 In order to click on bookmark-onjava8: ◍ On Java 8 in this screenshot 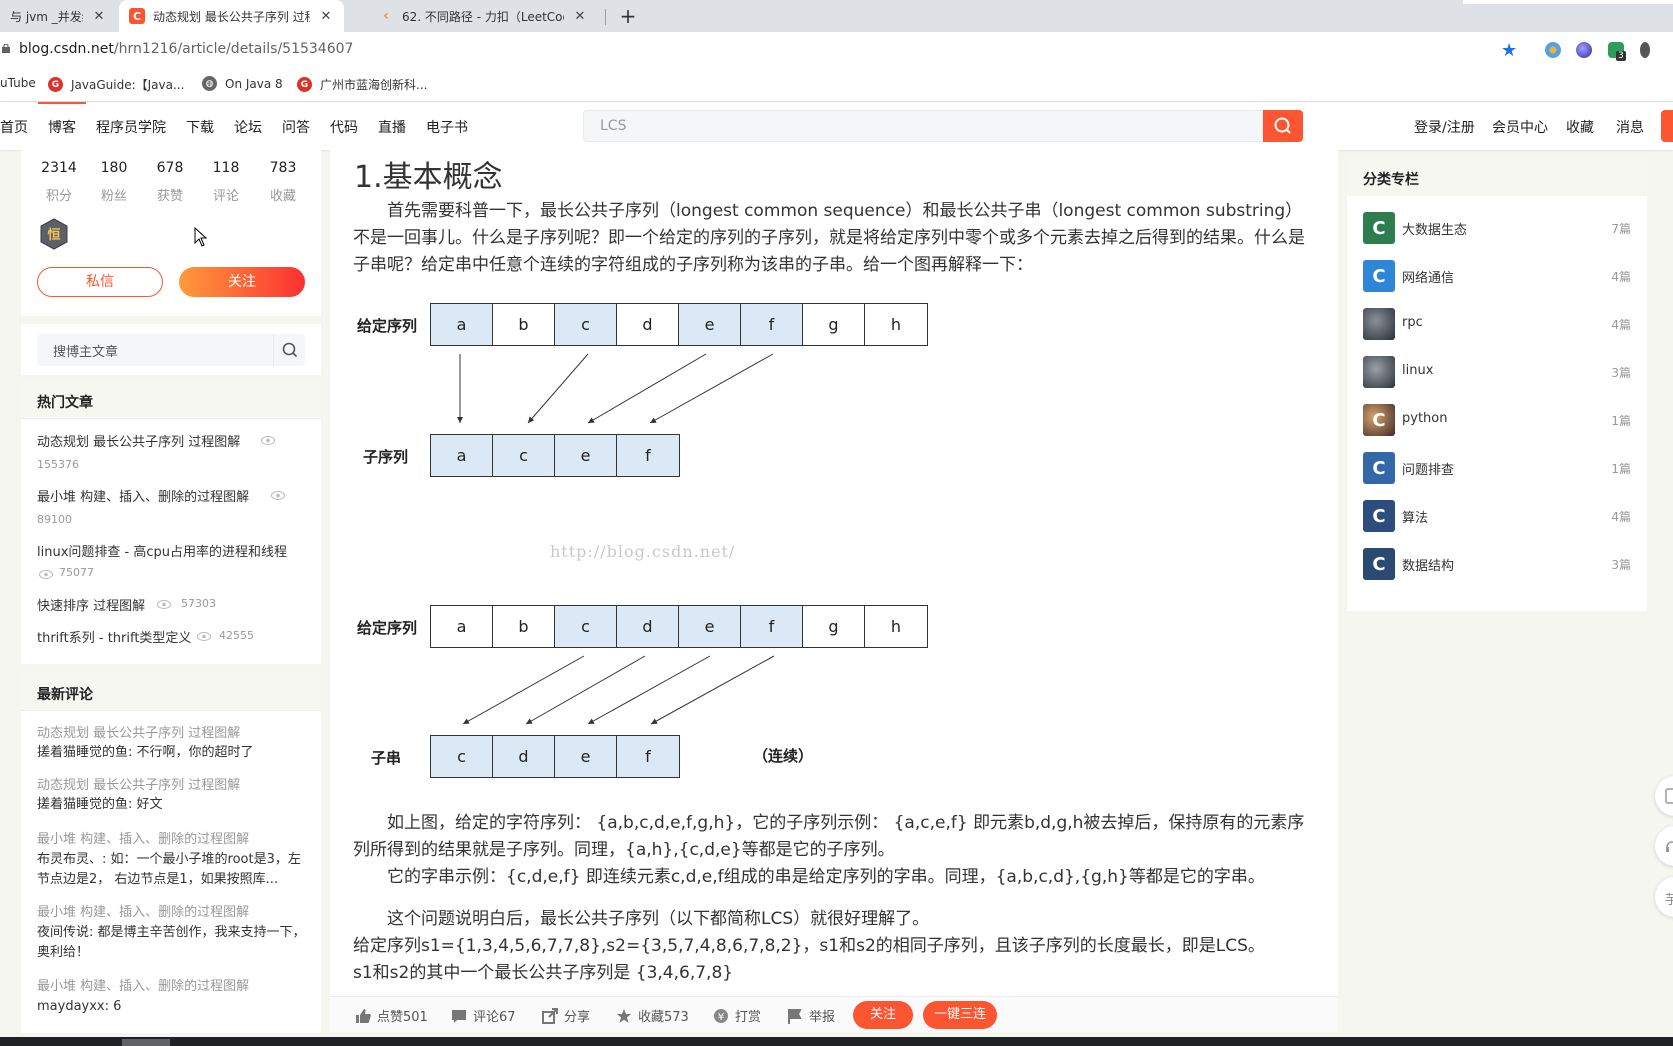, I will do `click(242, 83)`.